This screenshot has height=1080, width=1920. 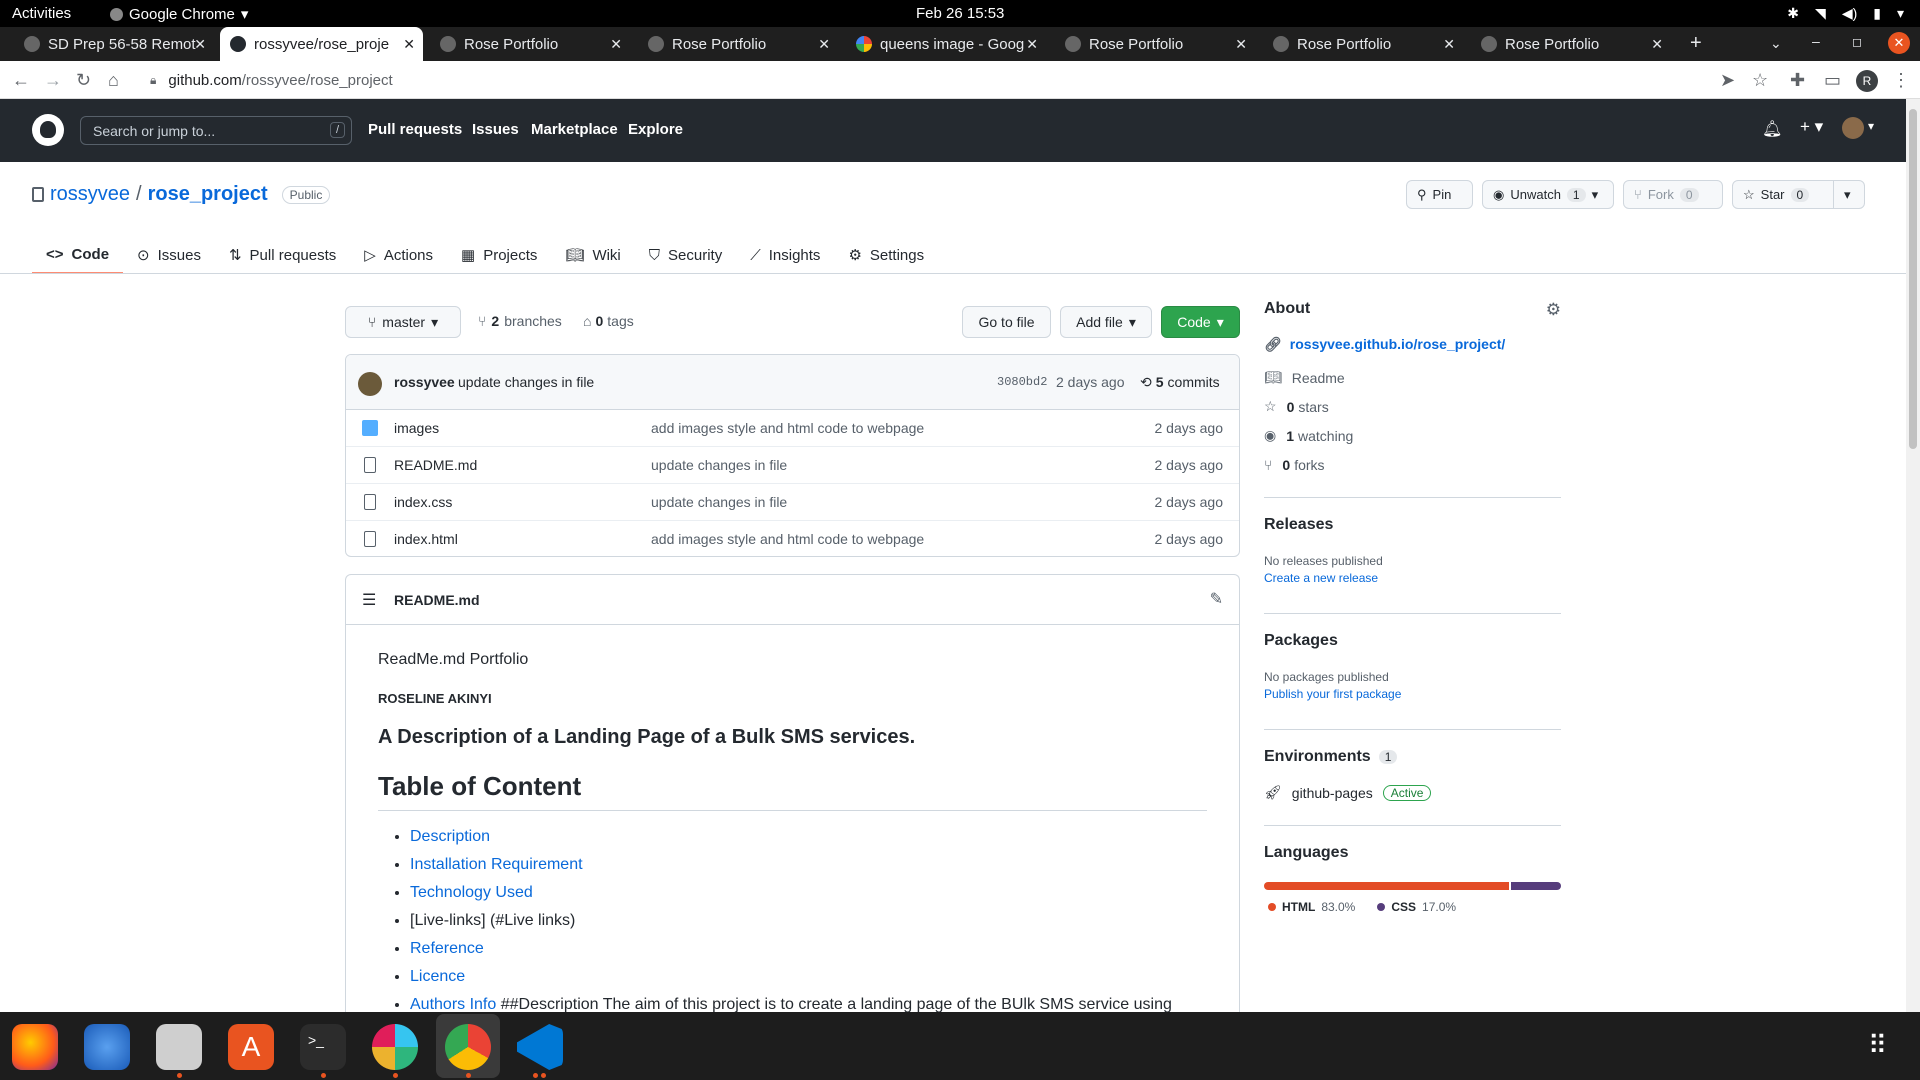 What do you see at coordinates (369, 600) in the screenshot?
I see `outline-list-icon: ☰` at bounding box center [369, 600].